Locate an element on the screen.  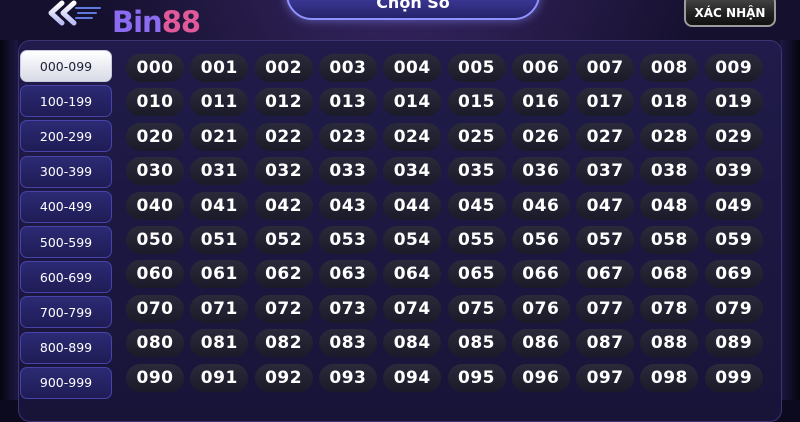
range-tab: 600-699 is located at coordinates (66, 277).